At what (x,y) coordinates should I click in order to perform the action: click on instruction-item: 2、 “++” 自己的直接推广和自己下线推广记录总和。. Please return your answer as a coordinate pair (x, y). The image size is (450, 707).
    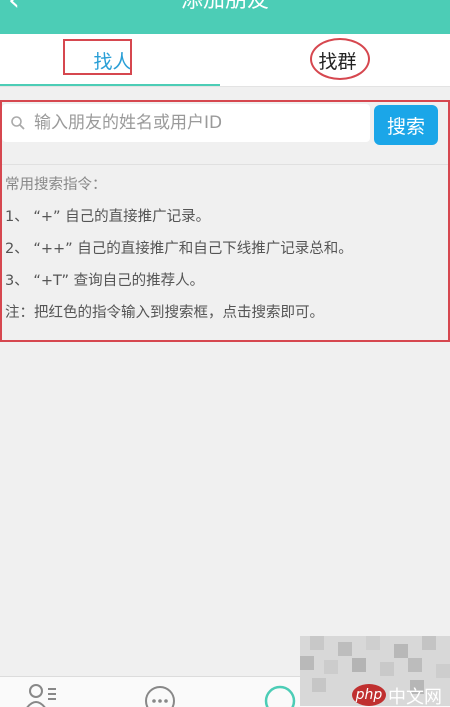
    Looking at the image, I should click on (179, 249).